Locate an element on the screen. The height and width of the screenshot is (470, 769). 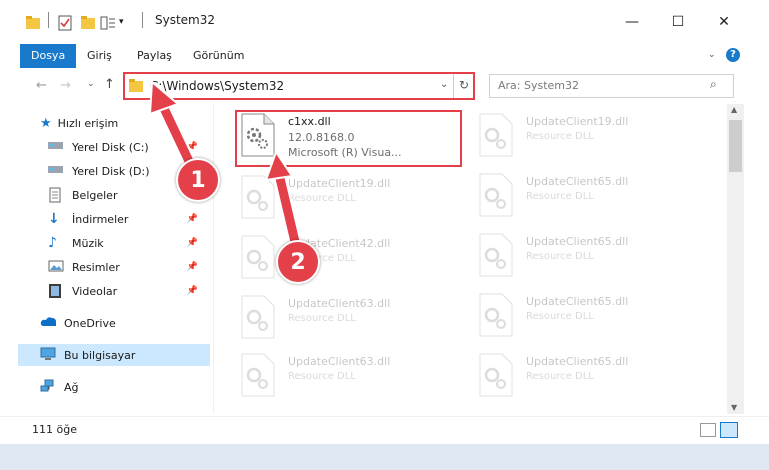
step-badge-2: 2 is located at coordinates (298, 262).